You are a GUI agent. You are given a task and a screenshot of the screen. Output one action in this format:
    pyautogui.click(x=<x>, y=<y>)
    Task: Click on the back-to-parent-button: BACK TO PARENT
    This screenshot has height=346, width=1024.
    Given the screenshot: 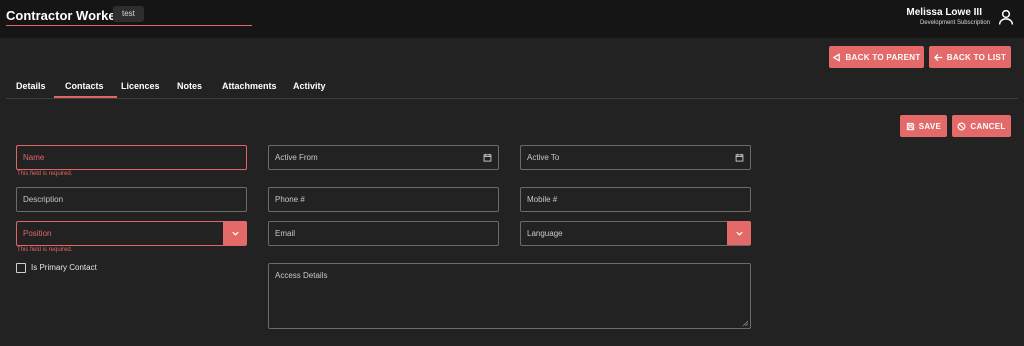 What is the action you would take?
    pyautogui.click(x=876, y=57)
    